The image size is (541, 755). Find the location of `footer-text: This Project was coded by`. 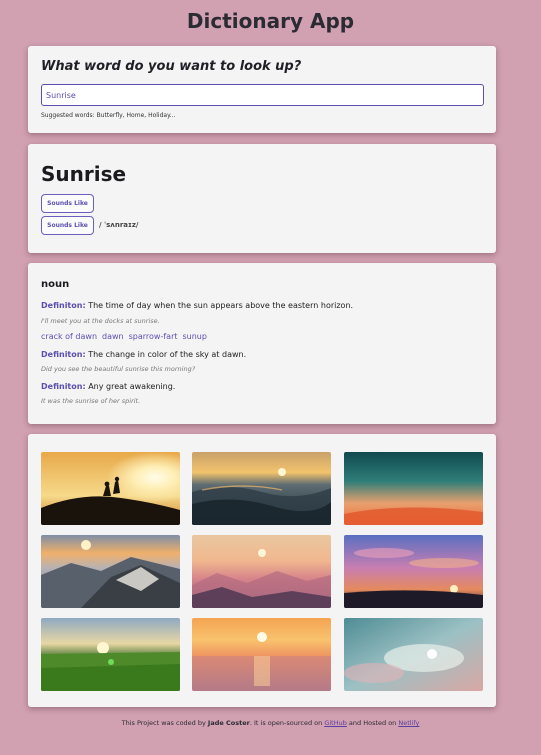

footer-text: This Project was coded by is located at coordinates (164, 723).